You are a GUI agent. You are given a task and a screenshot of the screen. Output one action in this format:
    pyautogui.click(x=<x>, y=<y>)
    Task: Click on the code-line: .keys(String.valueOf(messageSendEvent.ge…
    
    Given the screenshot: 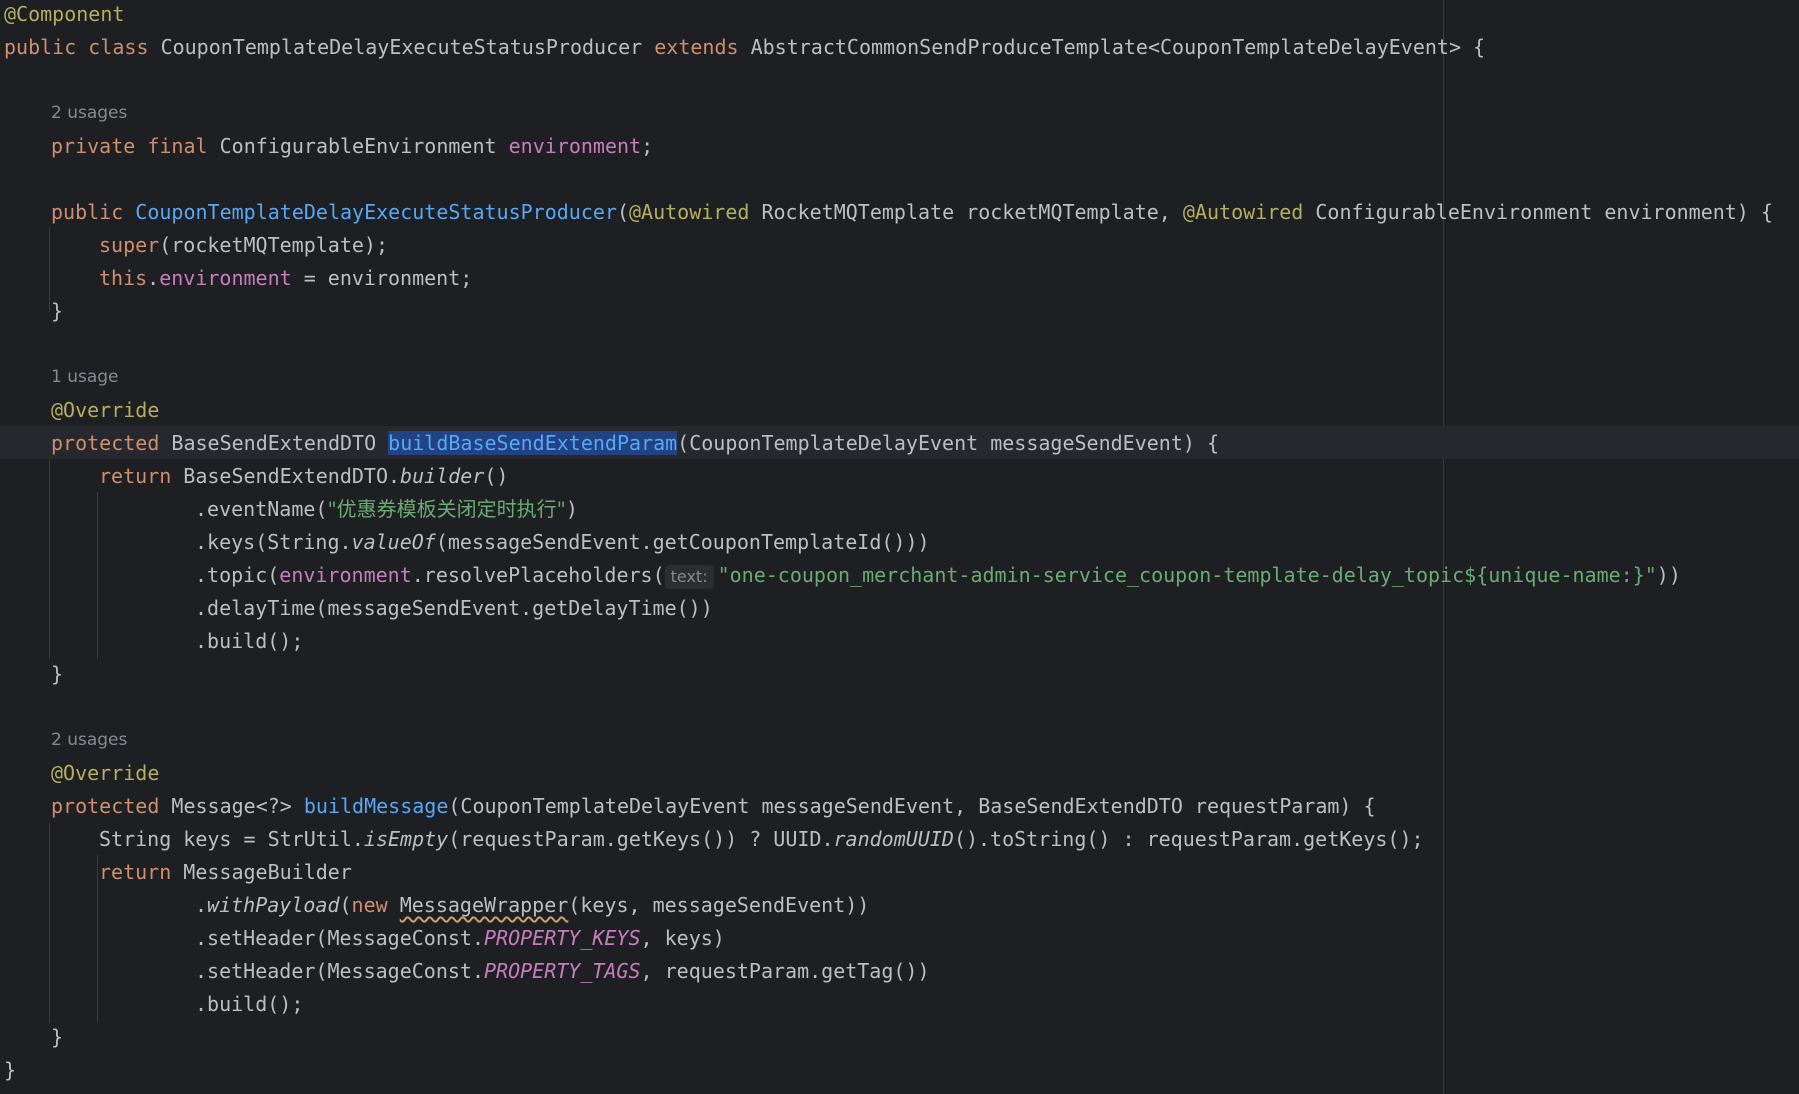 What is the action you would take?
    pyautogui.click(x=562, y=542)
    